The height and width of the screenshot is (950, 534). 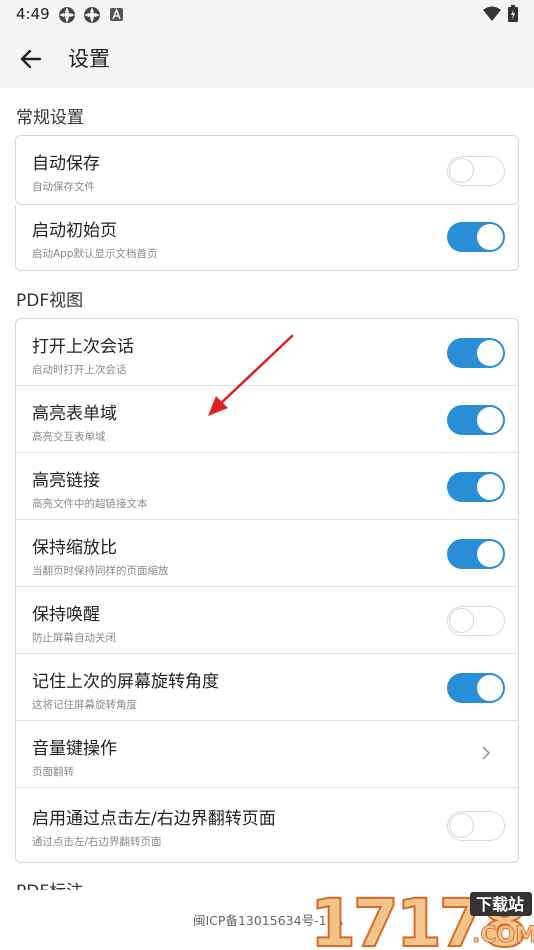 I want to click on setting-subtitle: 页面翻转, so click(x=53, y=772).